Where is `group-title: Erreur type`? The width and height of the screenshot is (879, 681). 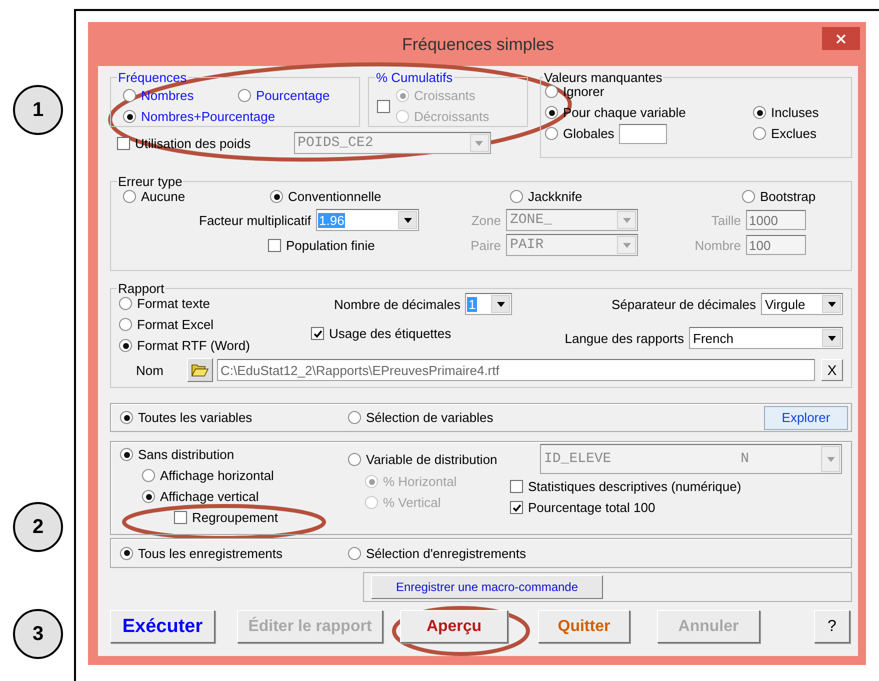 group-title: Erreur type is located at coordinates (150, 181).